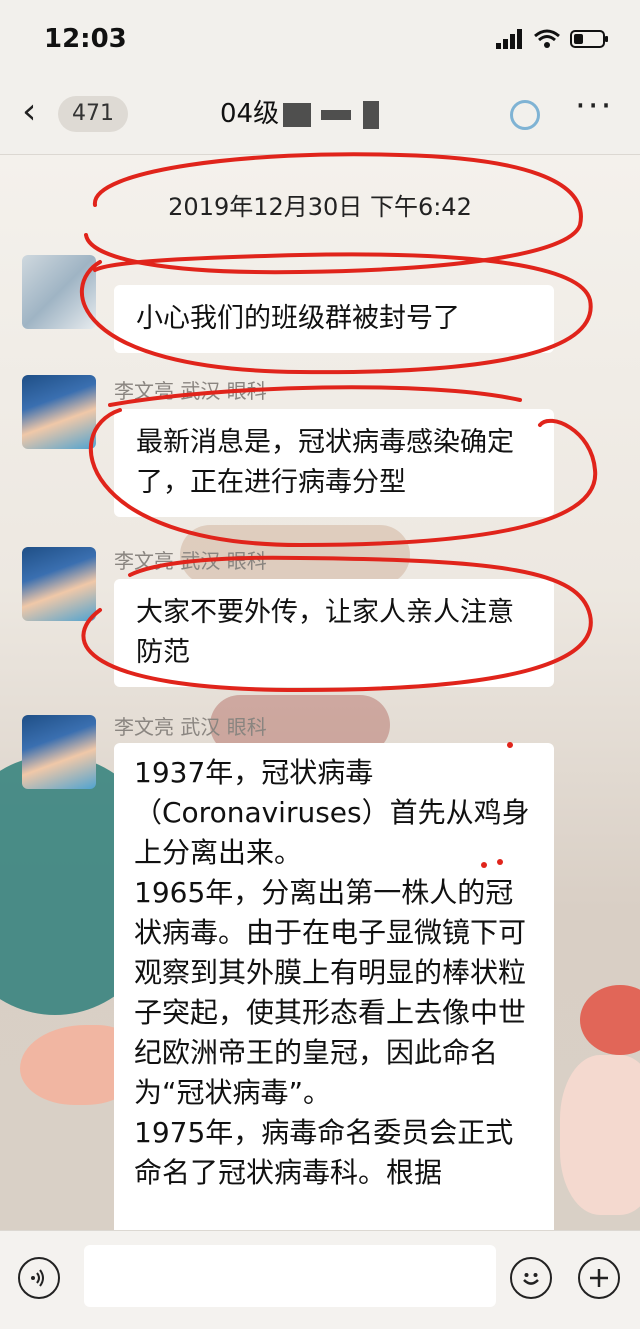 This screenshot has width=640, height=1329. Describe the element at coordinates (85, 39) in the screenshot. I see `status-time: 12:03` at that location.